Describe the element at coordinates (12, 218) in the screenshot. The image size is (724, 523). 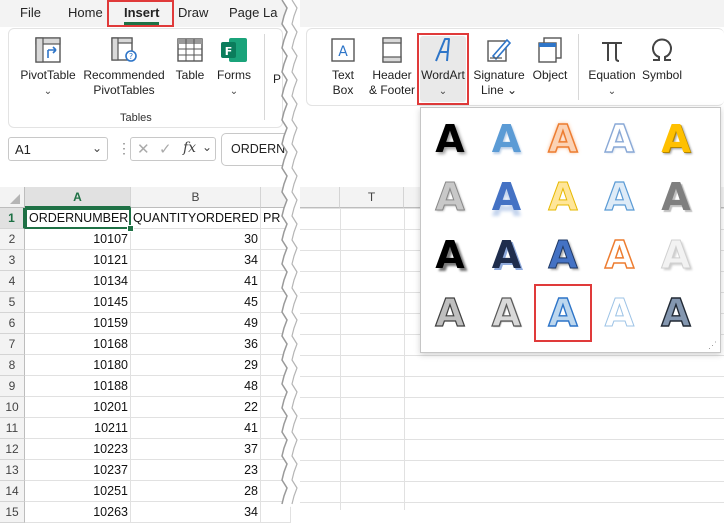
I see `row-header: 1` at that location.